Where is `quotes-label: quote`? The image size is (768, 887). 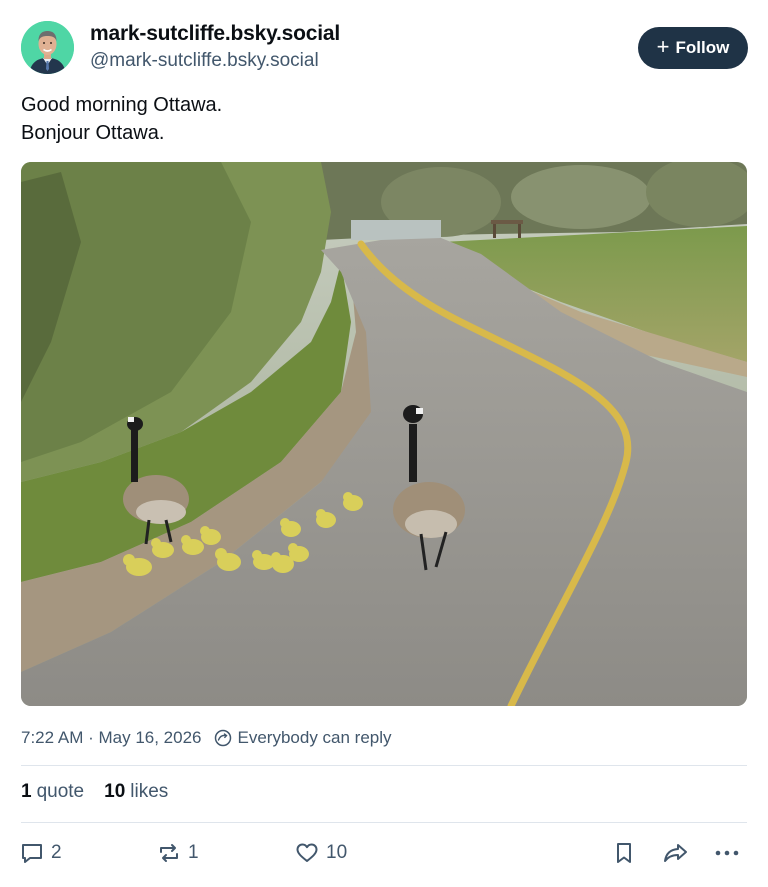 quotes-label: quote is located at coordinates (60, 791).